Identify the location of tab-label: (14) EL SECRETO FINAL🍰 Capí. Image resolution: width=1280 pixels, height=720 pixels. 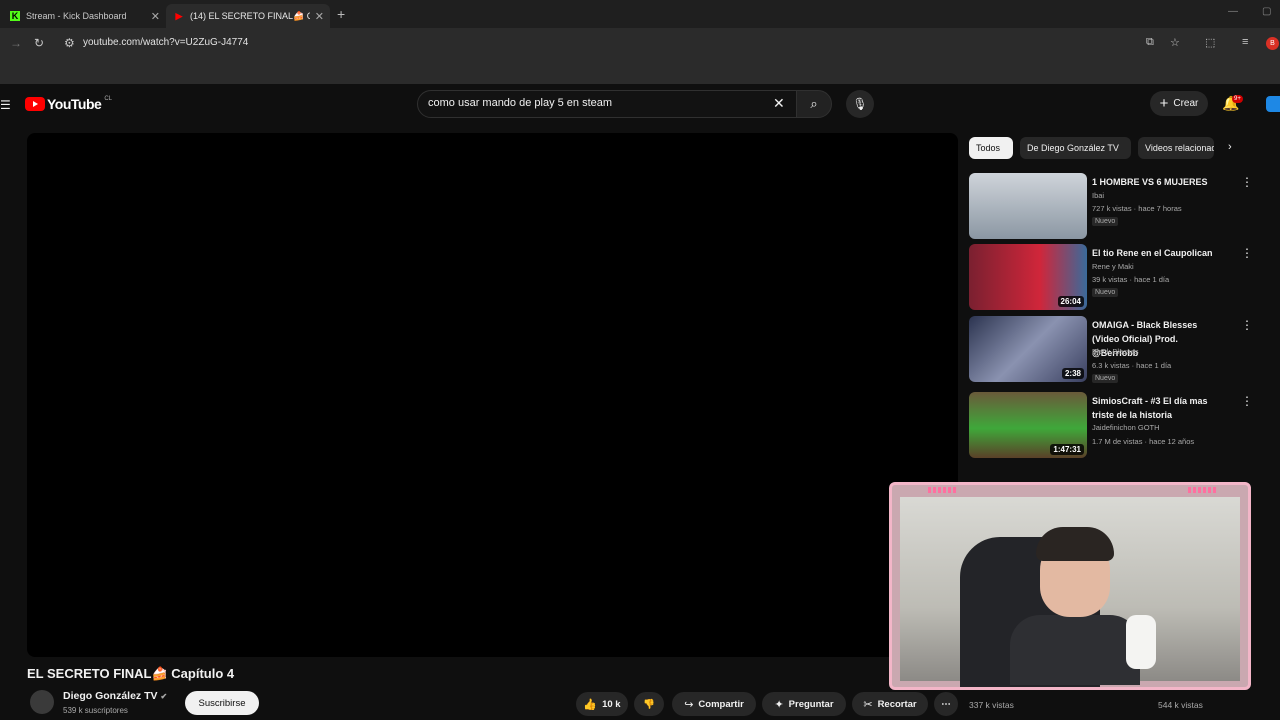
(250, 15).